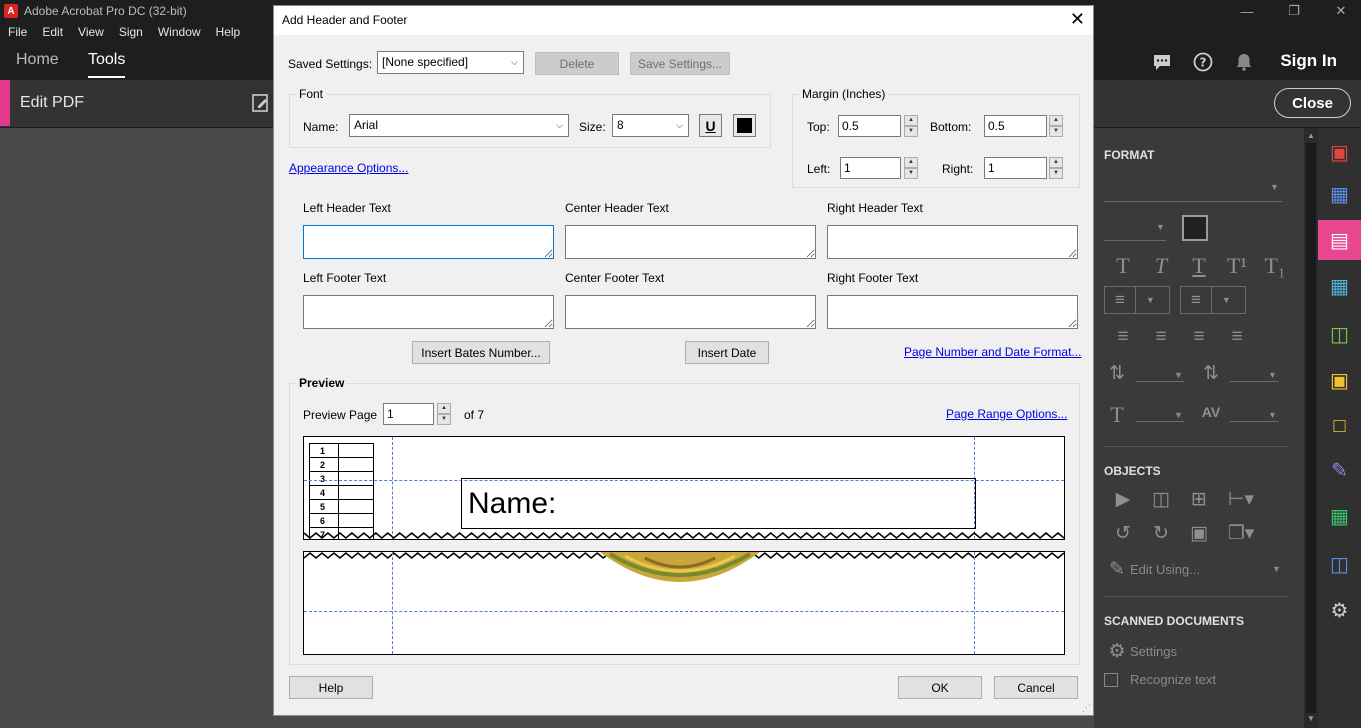 This screenshot has width=1361, height=728. What do you see at coordinates (1199, 266) in the screenshot?
I see `text-underline-icon: T` at bounding box center [1199, 266].